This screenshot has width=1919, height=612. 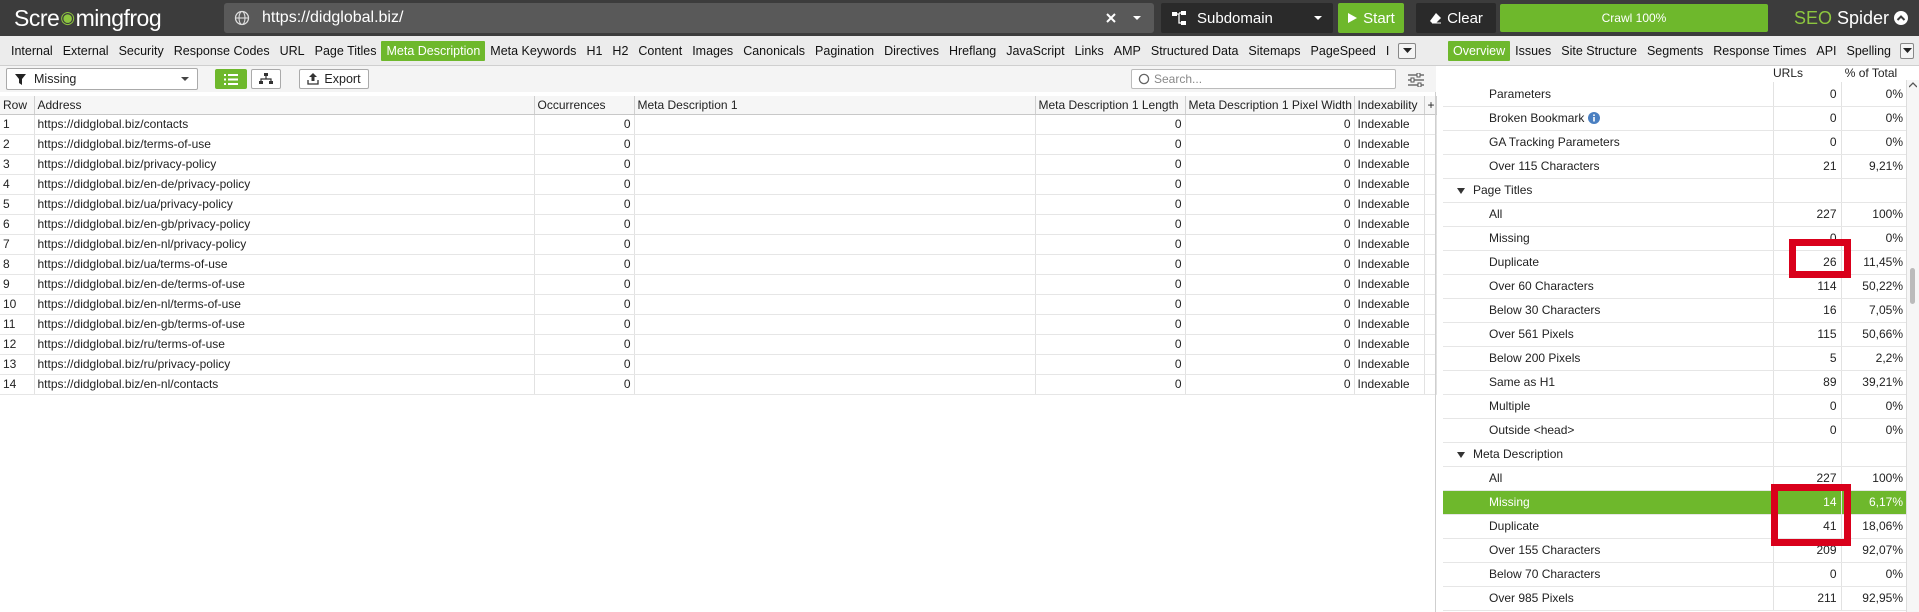 I want to click on overview-section-meta-description: Meta Description, so click(x=1674, y=454).